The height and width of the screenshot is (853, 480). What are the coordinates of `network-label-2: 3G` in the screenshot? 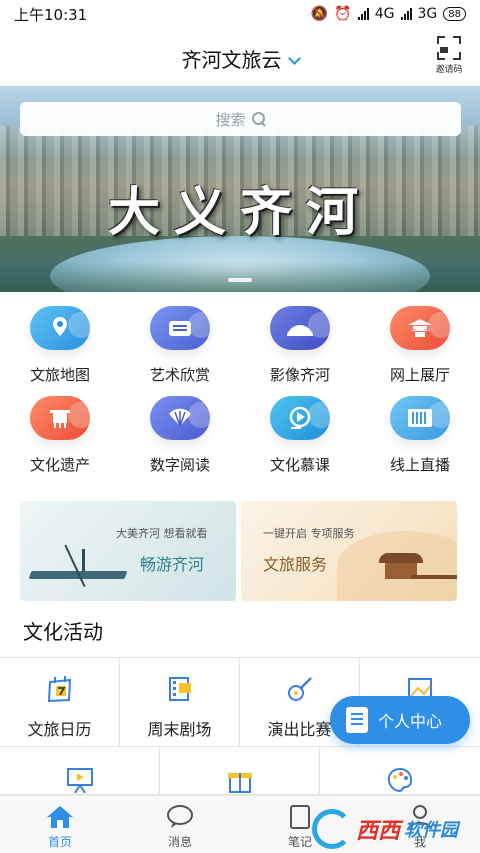 It's located at (427, 14).